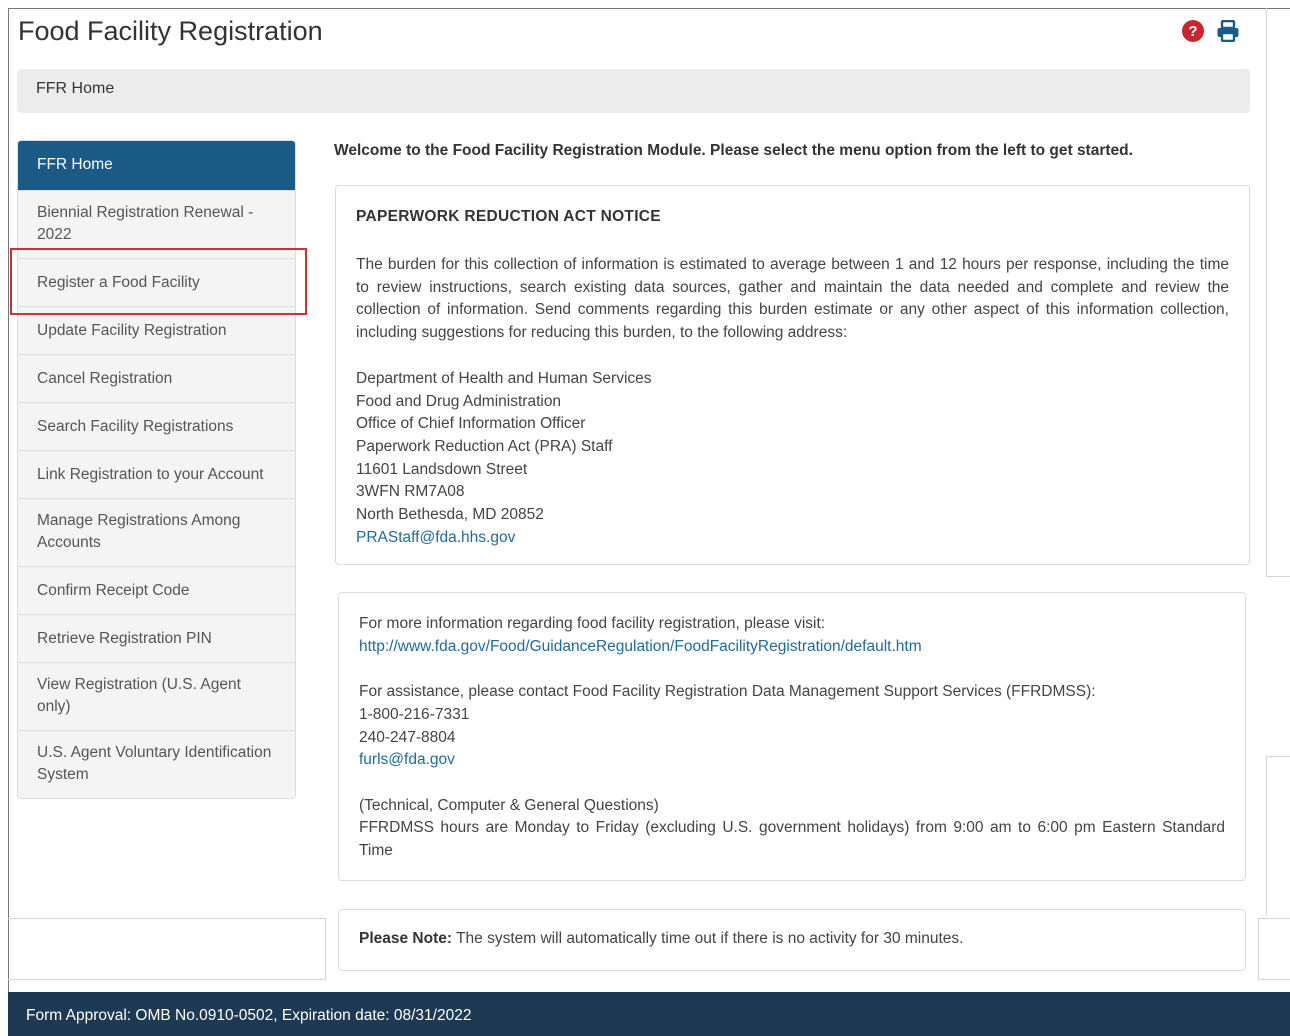 The width and height of the screenshot is (1290, 1036). Describe the element at coordinates (75, 88) in the screenshot. I see `breadcrumb-item-home: FFR Home` at that location.